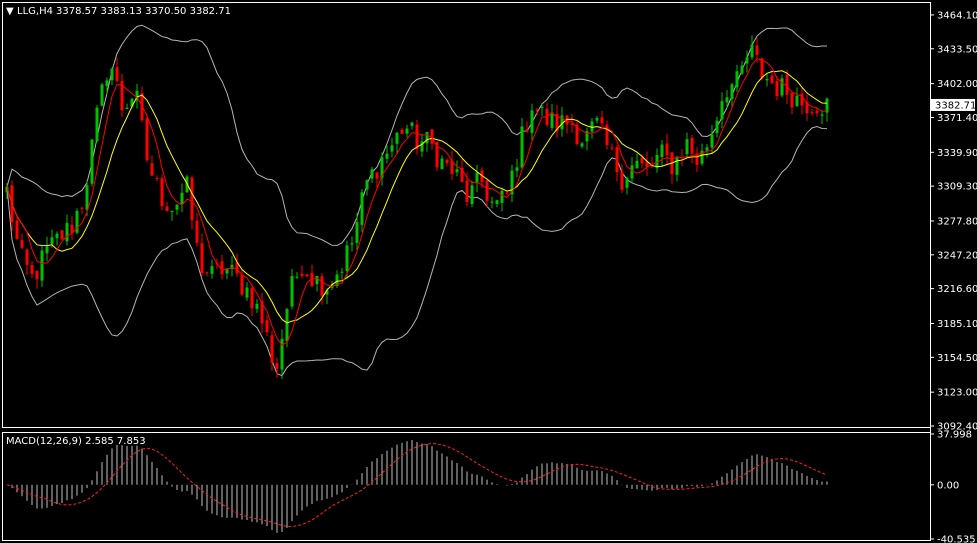  Describe the element at coordinates (957, 153) in the screenshot. I see `price-tick-label: 3339.90` at that location.